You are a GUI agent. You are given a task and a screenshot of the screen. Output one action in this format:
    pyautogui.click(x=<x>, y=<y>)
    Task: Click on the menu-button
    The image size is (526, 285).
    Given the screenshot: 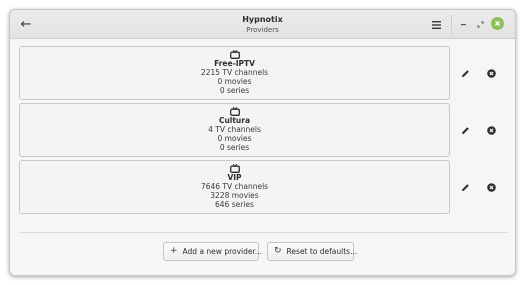 What is the action you would take?
    pyautogui.click(x=436, y=24)
    